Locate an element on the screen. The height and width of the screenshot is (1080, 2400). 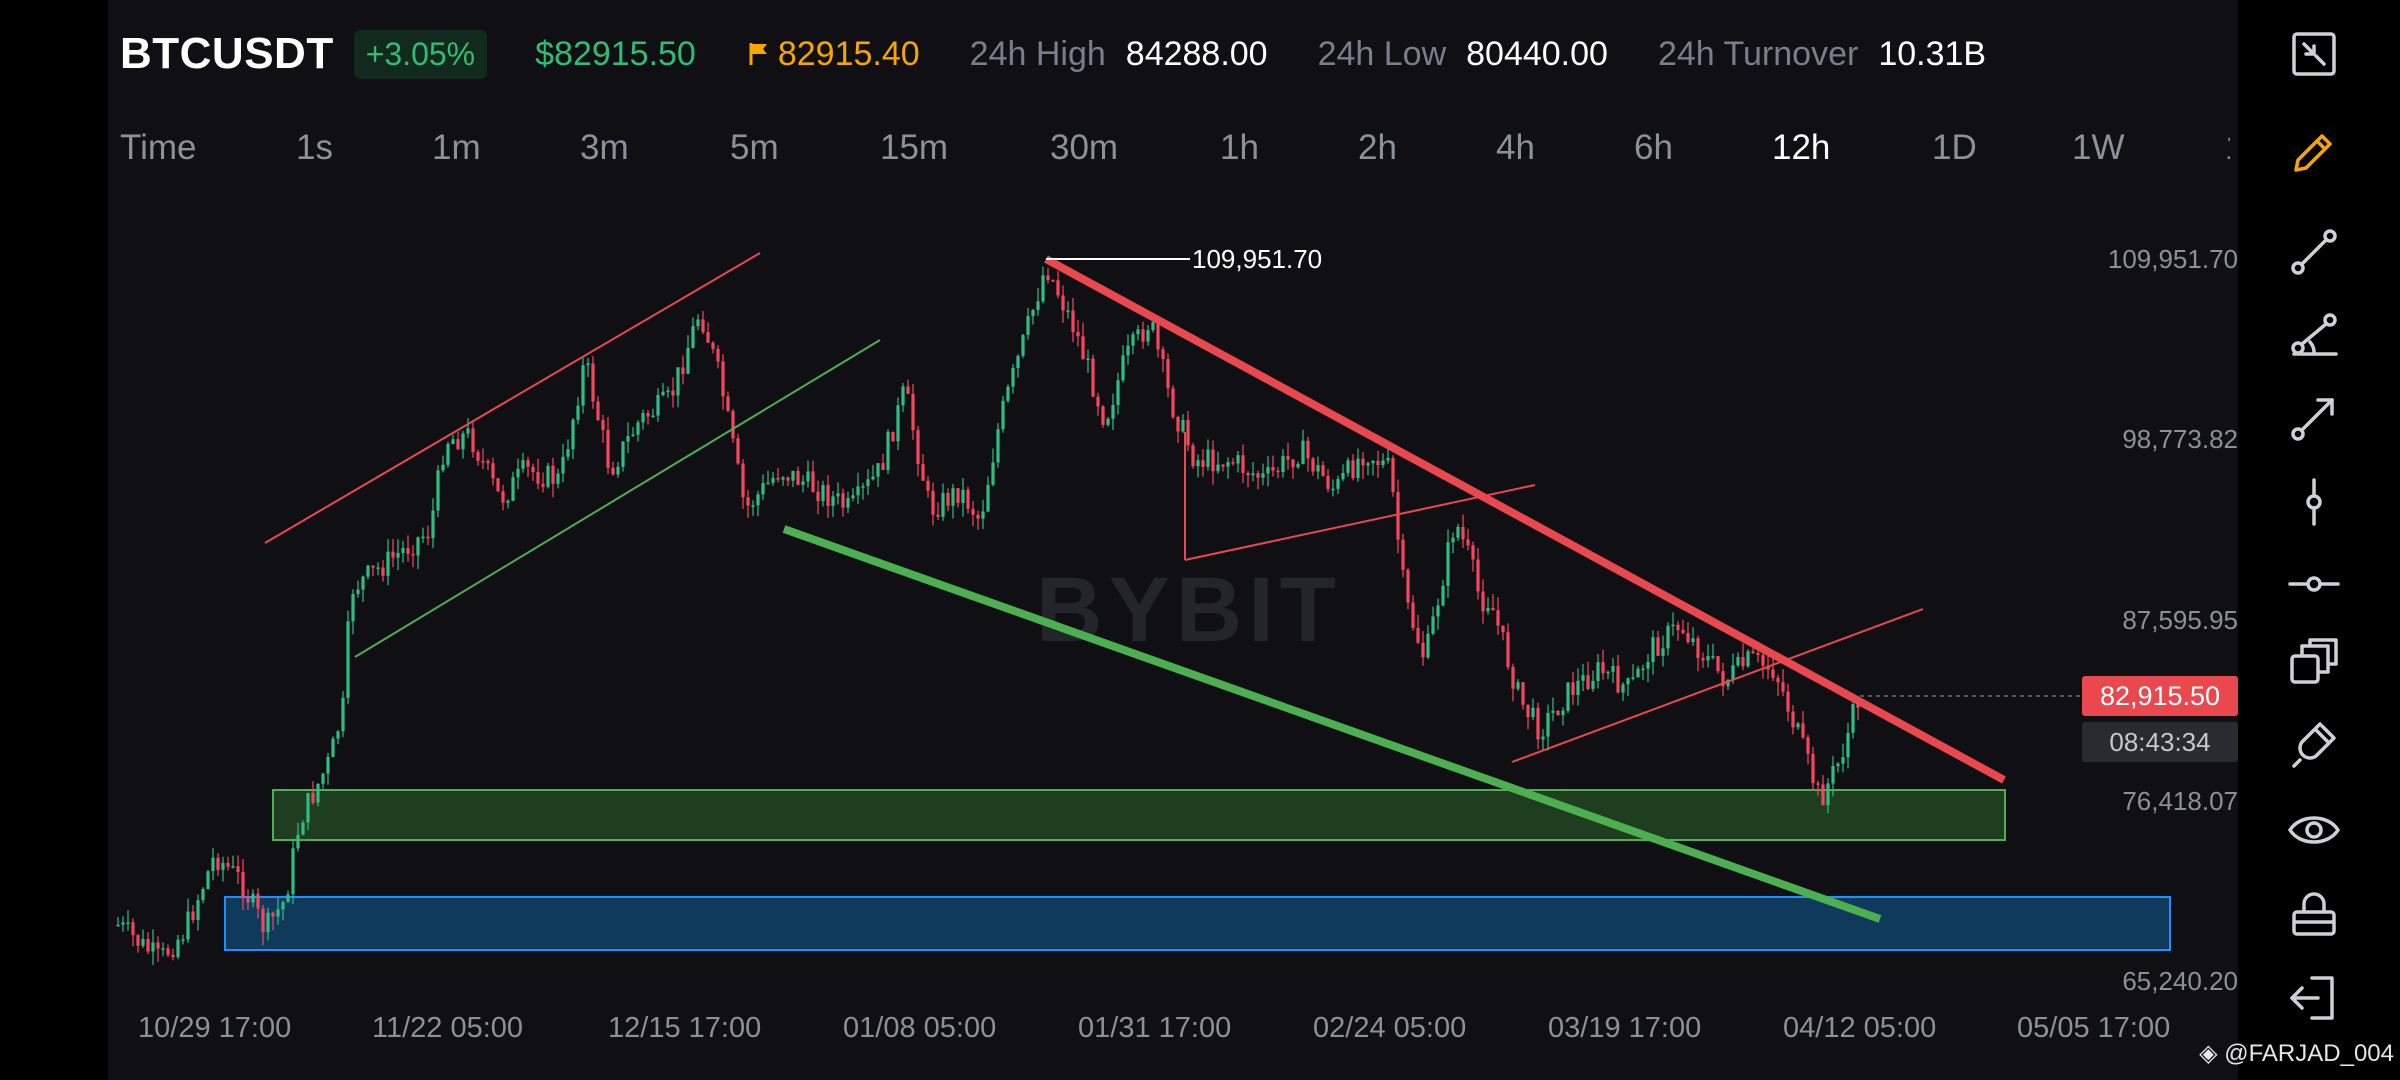
fullscreen-exit-icon is located at coordinates (2314, 54).